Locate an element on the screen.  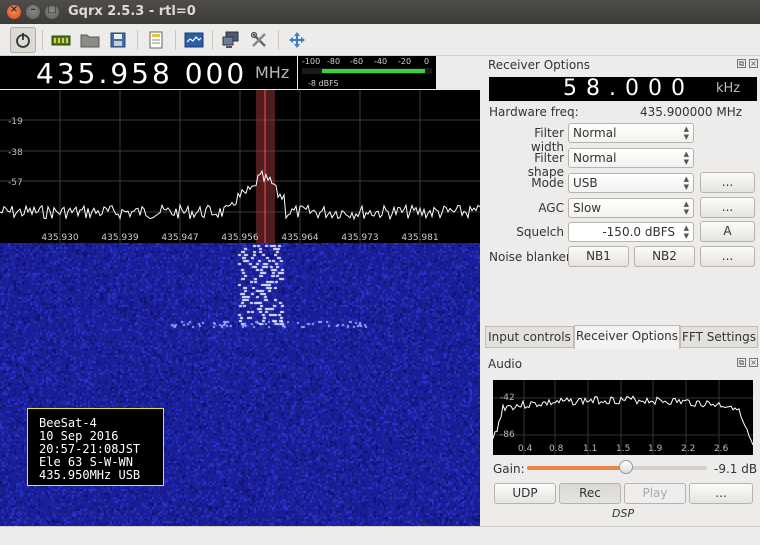
filter-width-value: Normal is located at coordinates (595, 133).